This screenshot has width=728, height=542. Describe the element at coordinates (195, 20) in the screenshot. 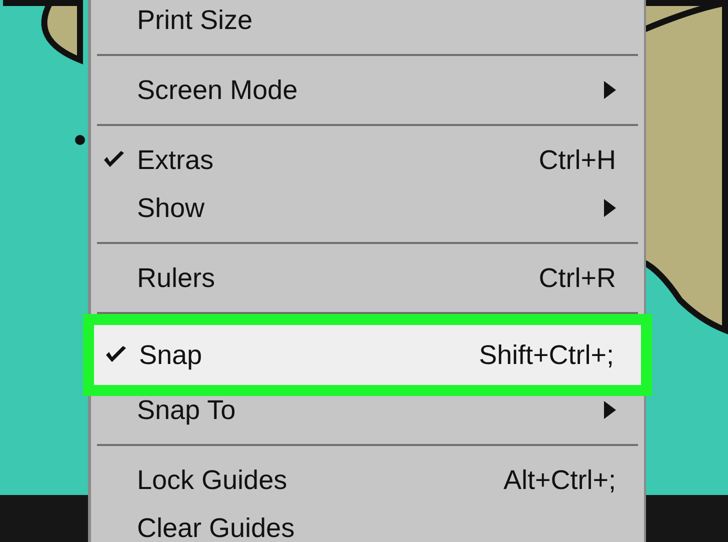

I see `menu-item-label: Print Size` at that location.